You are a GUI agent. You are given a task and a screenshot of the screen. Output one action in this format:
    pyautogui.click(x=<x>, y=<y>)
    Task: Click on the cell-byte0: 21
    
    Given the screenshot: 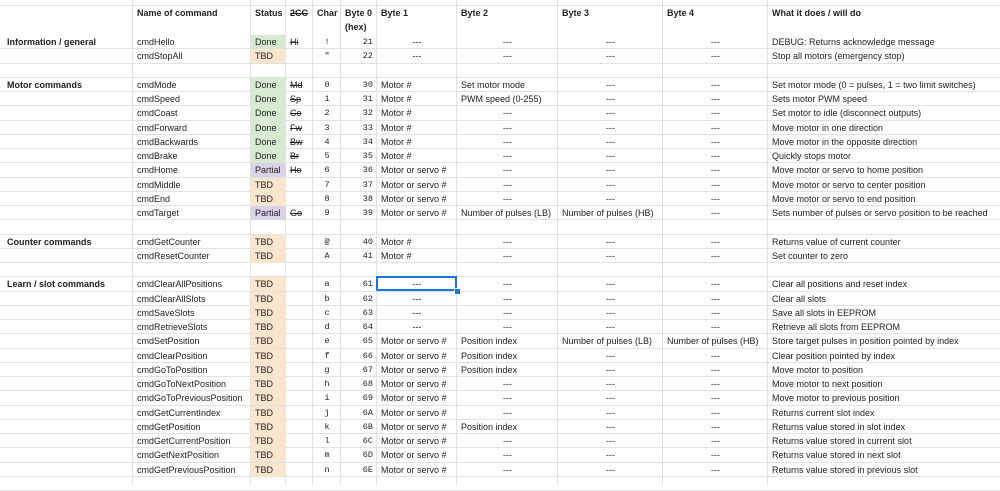 What is the action you would take?
    pyautogui.click(x=359, y=42)
    